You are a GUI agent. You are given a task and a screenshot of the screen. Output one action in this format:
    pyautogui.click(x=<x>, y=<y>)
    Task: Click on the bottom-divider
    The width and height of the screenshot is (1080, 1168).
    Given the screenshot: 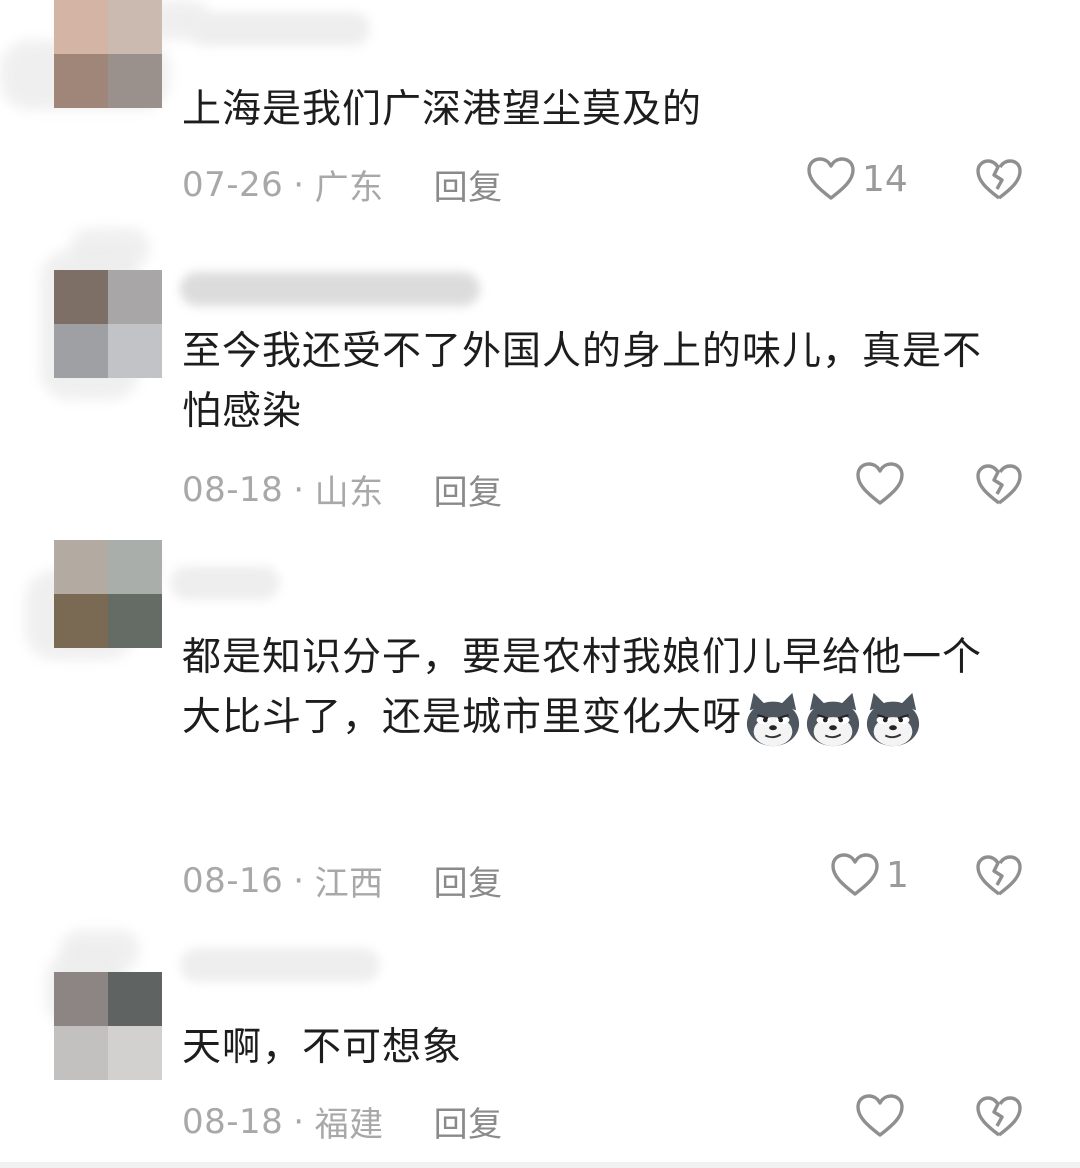 What is the action you would take?
    pyautogui.click(x=540, y=1165)
    